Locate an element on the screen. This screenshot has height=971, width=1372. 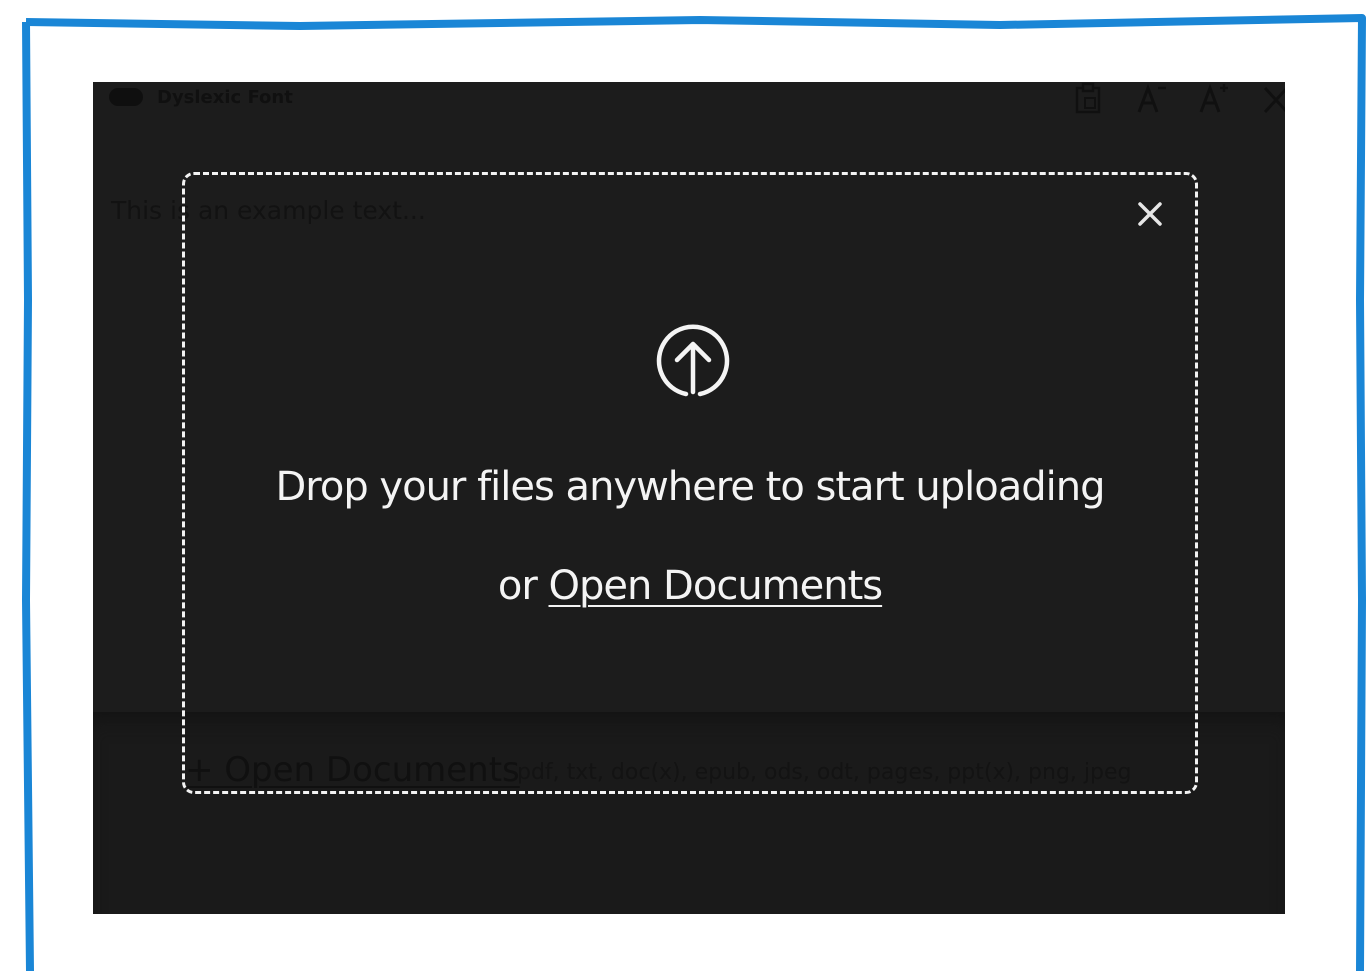
decrease-font-icon is located at coordinates (1151, 99).